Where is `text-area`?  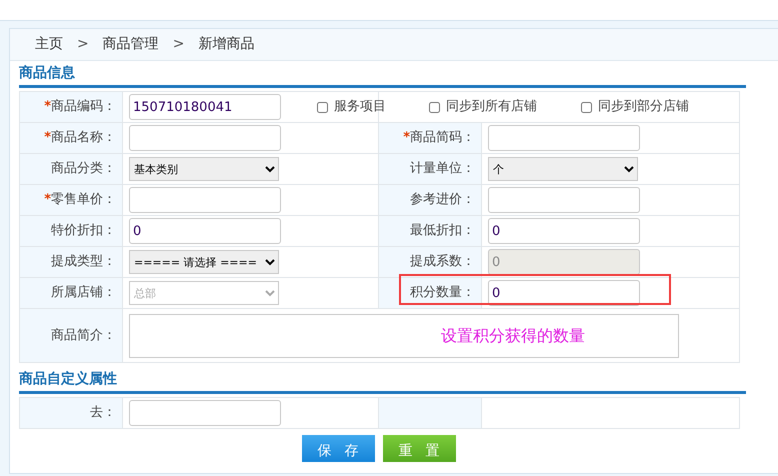
text-area is located at coordinates (404, 336).